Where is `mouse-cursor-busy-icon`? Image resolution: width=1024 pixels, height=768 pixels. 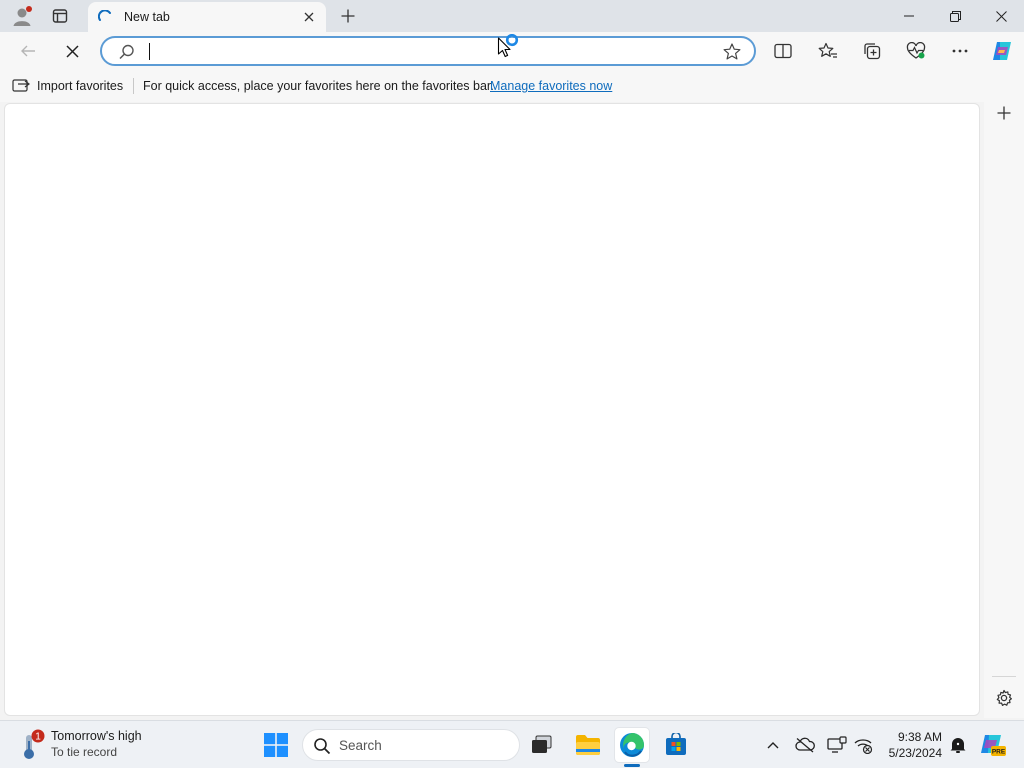 mouse-cursor-busy-icon is located at coordinates (508, 46).